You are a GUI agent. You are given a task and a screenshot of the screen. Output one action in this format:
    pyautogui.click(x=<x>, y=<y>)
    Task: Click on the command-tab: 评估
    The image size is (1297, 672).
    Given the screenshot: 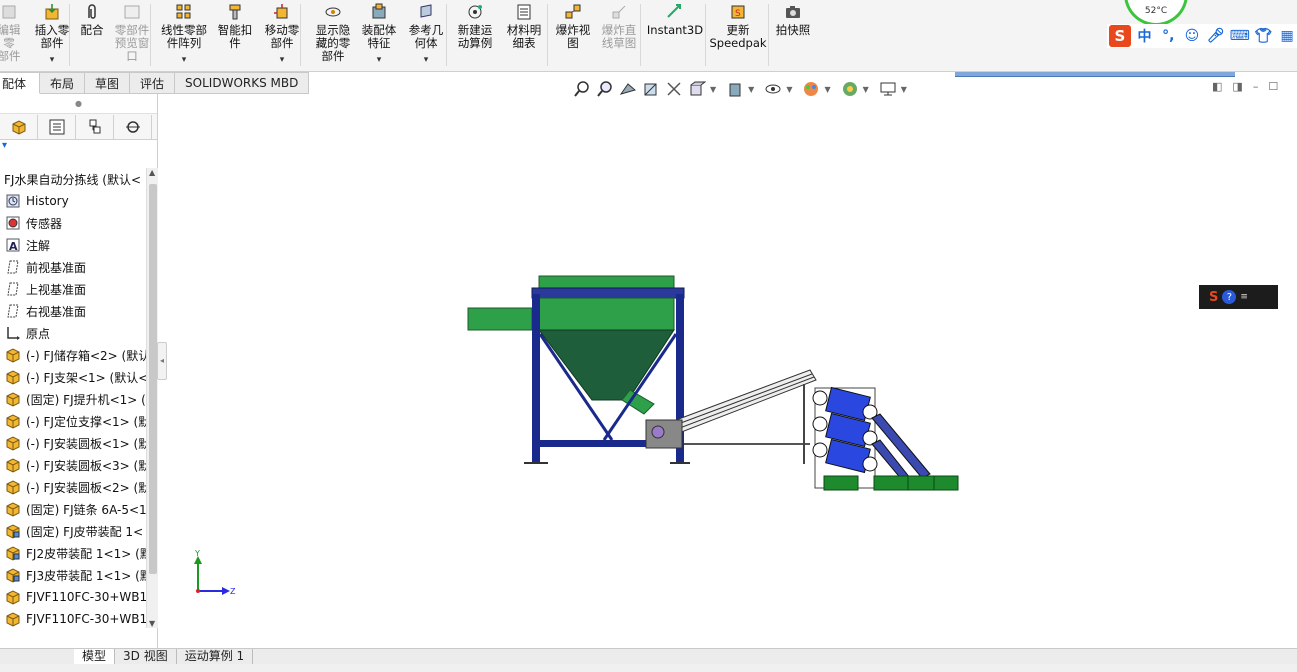 What is the action you would take?
    pyautogui.click(x=153, y=83)
    